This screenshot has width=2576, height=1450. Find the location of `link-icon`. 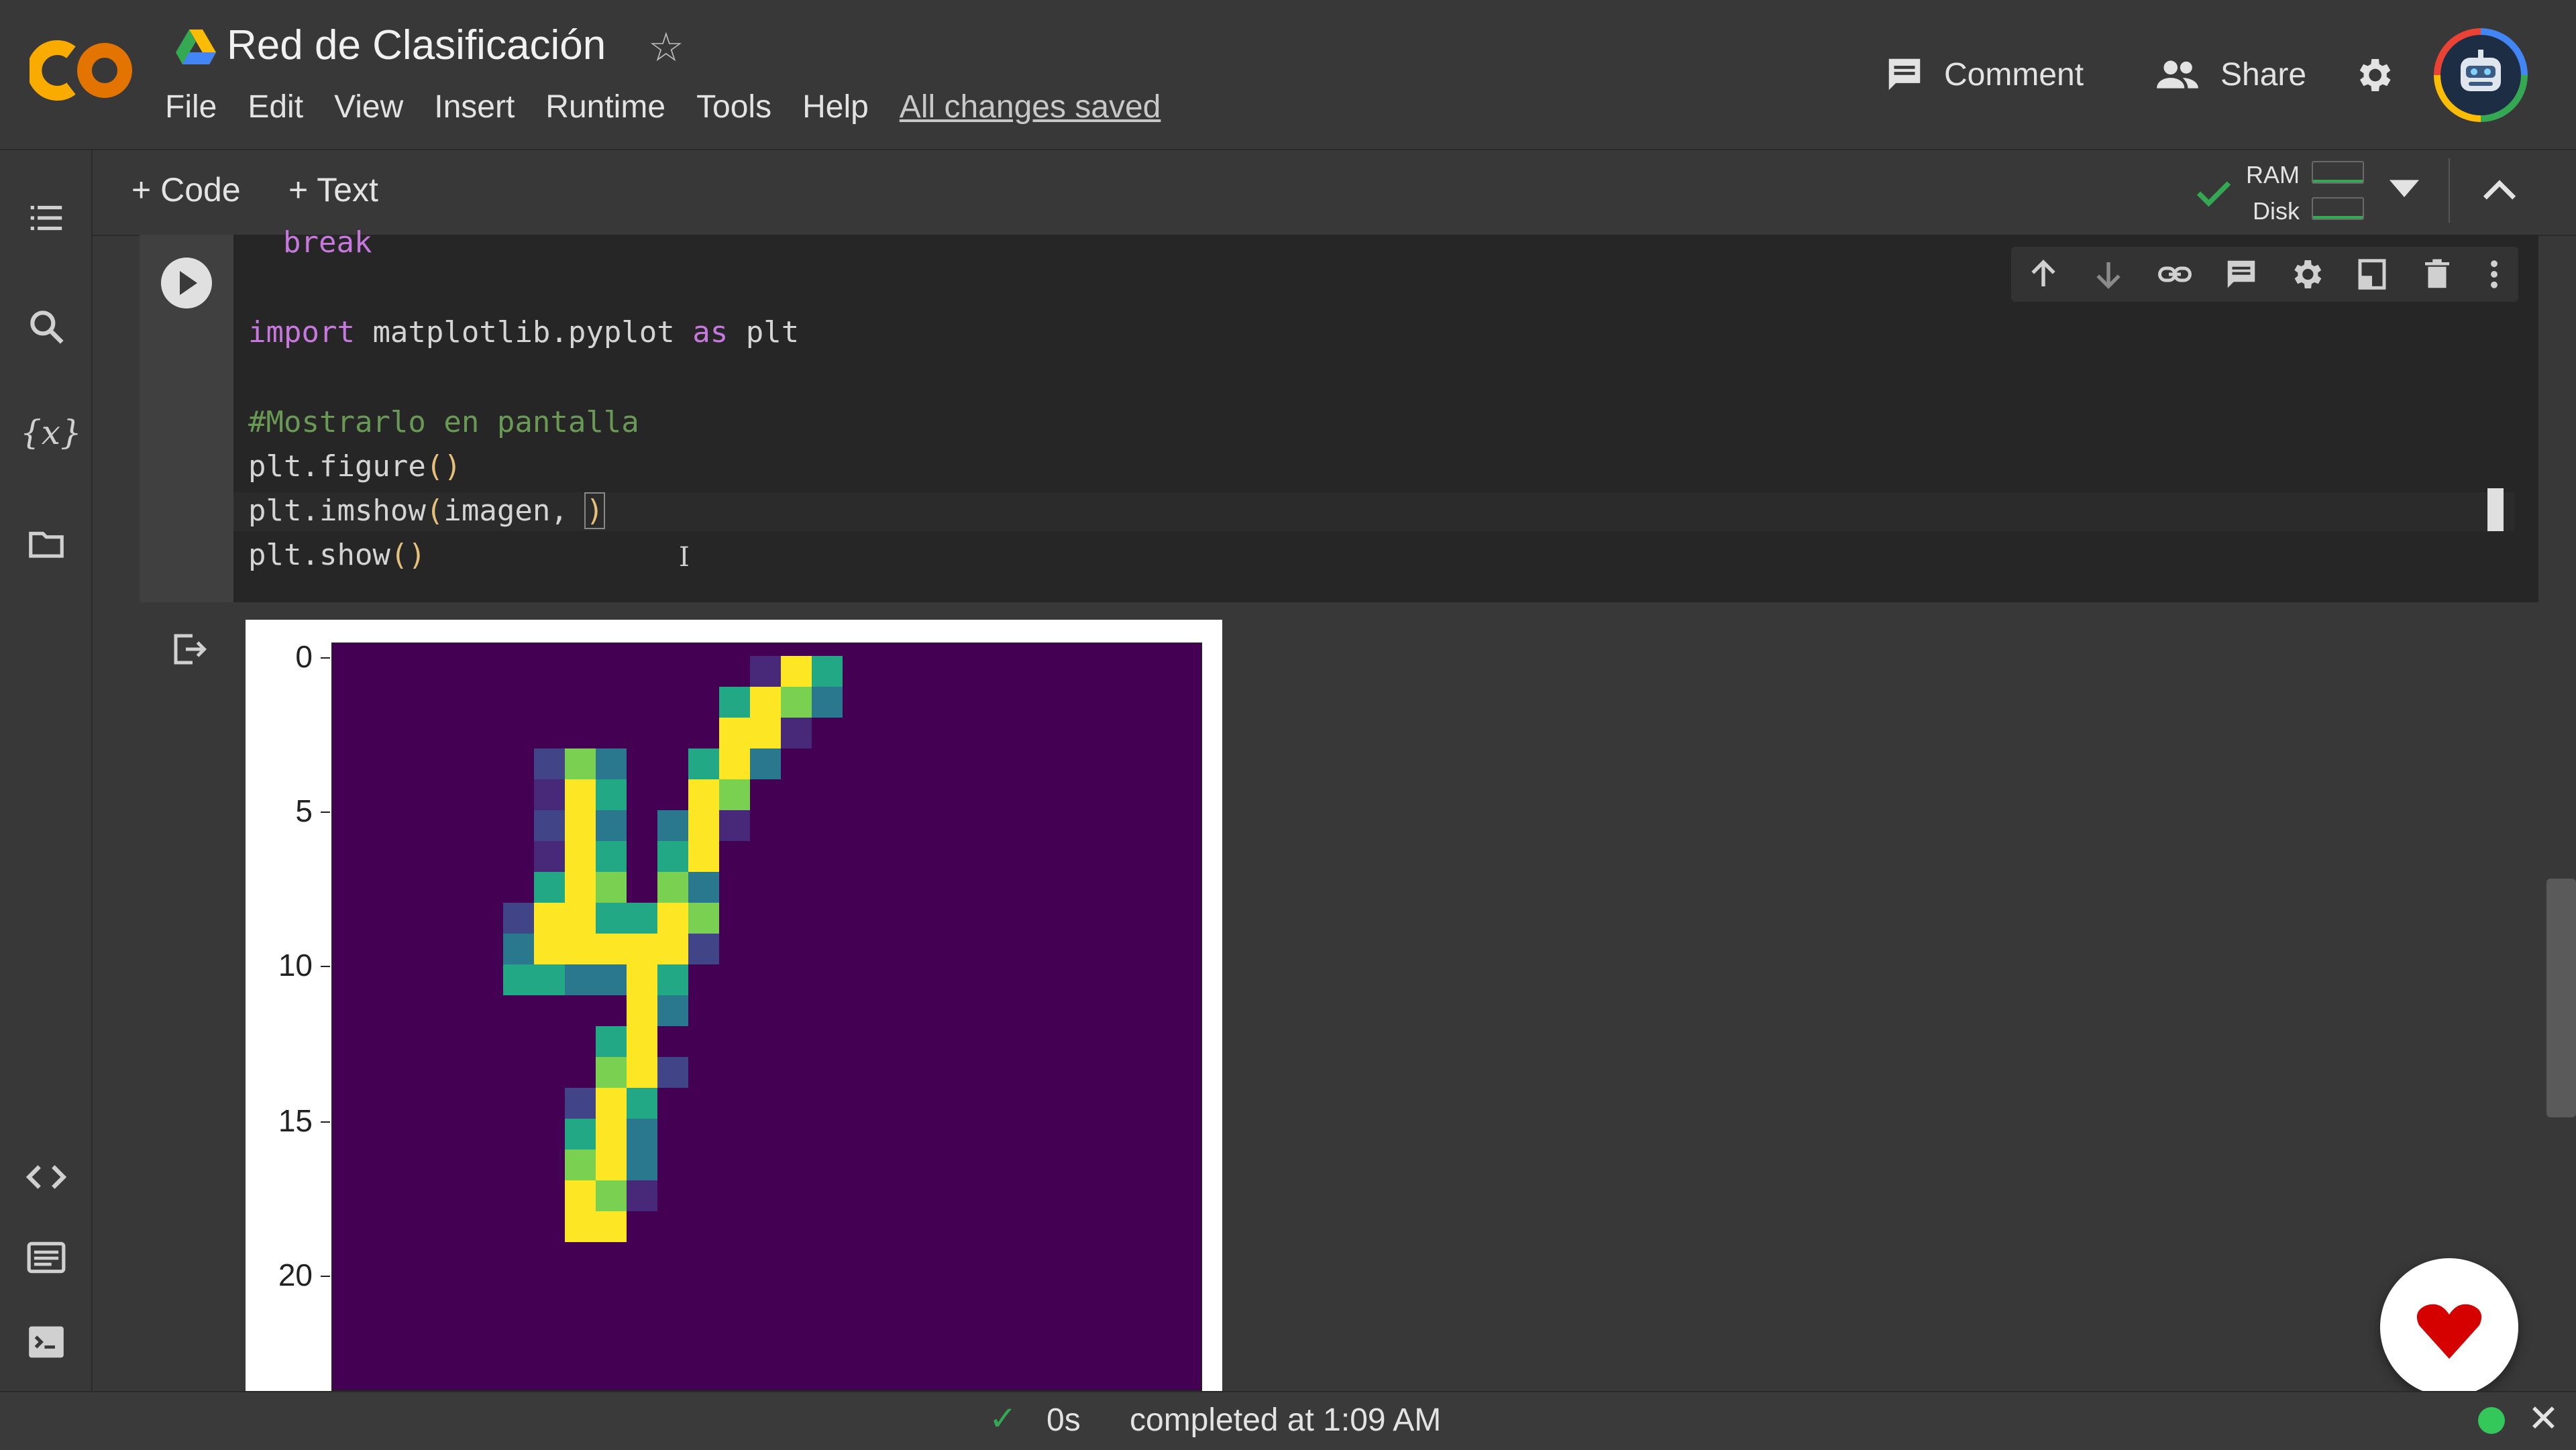

link-icon is located at coordinates (2174, 274).